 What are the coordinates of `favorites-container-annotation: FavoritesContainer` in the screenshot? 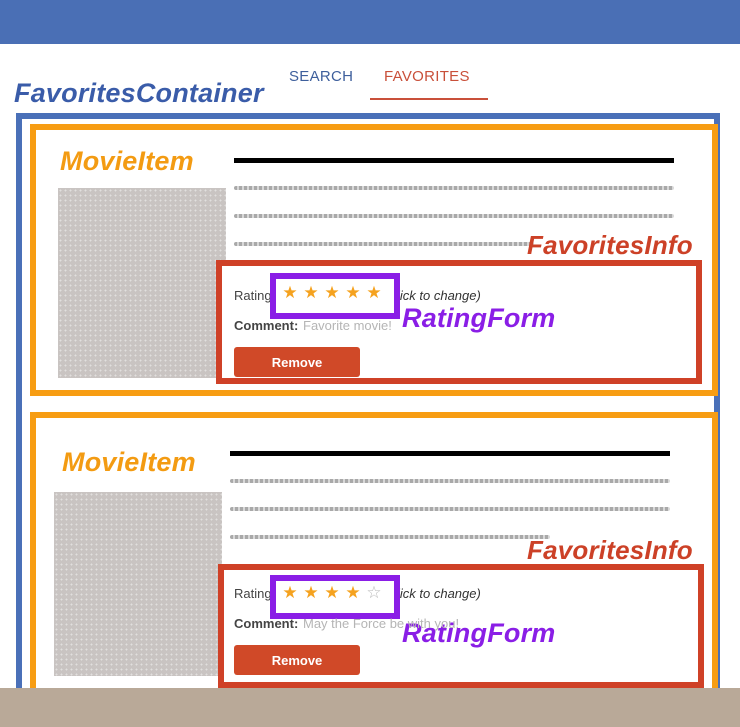 It's located at (139, 93).